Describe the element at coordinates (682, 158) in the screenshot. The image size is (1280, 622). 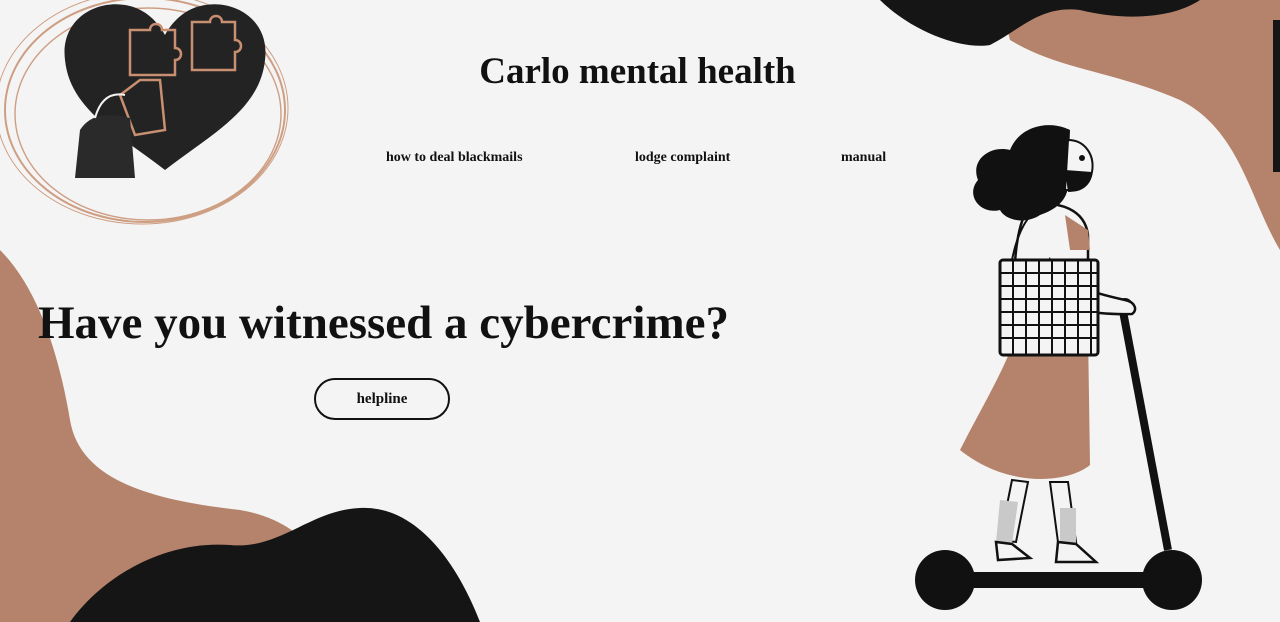
I see `nav-link-lodge-complaint: lodge complaint` at that location.